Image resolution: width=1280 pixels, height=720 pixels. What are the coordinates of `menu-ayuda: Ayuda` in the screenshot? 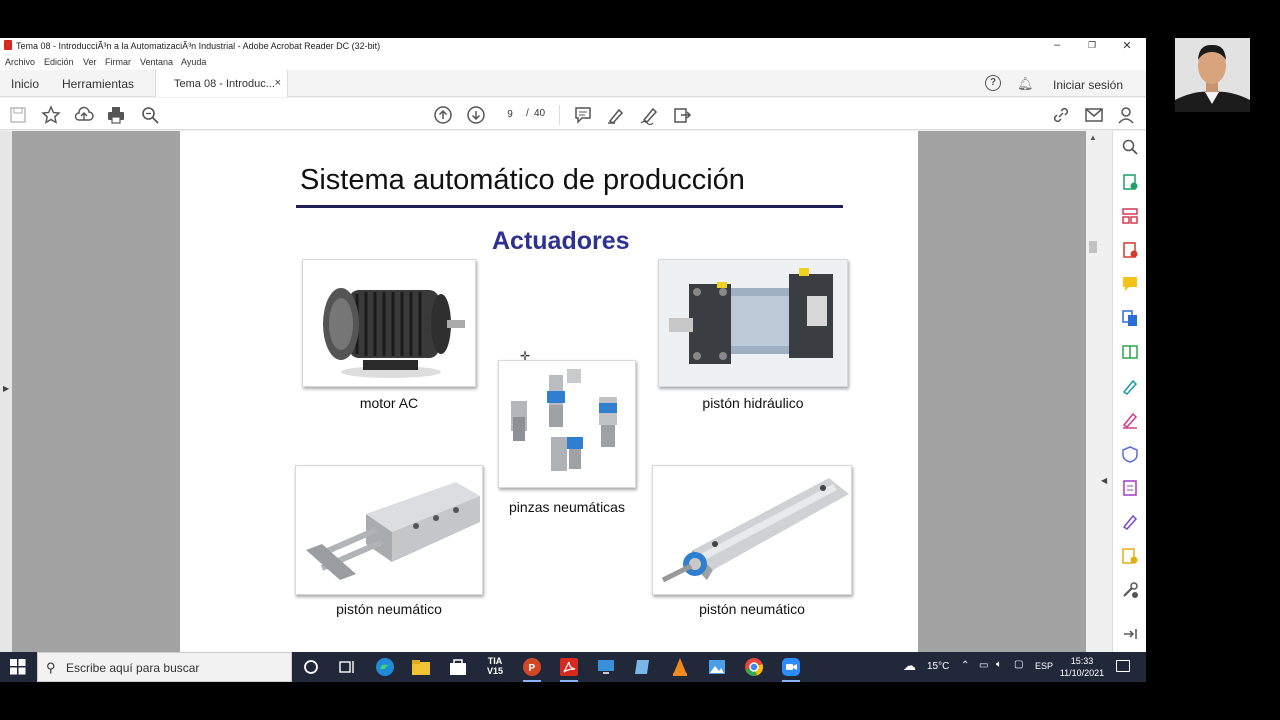 It's located at (193, 62).